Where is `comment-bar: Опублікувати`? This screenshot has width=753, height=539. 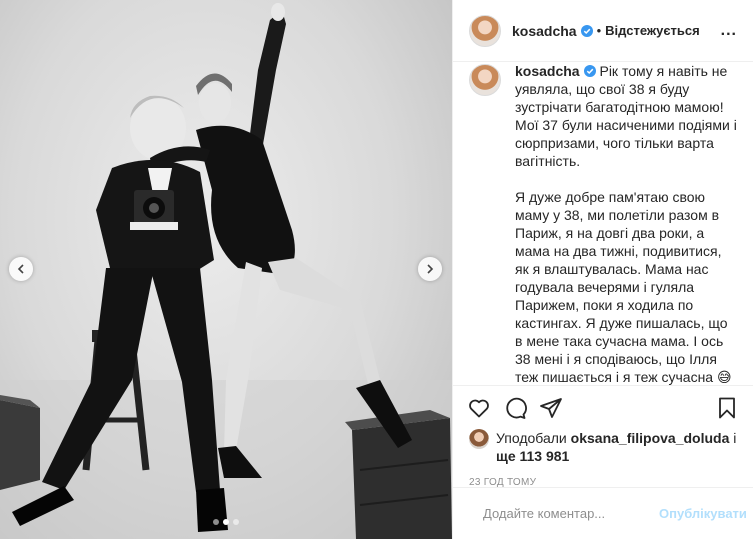
comment-bar: Опублікувати is located at coordinates (603, 513).